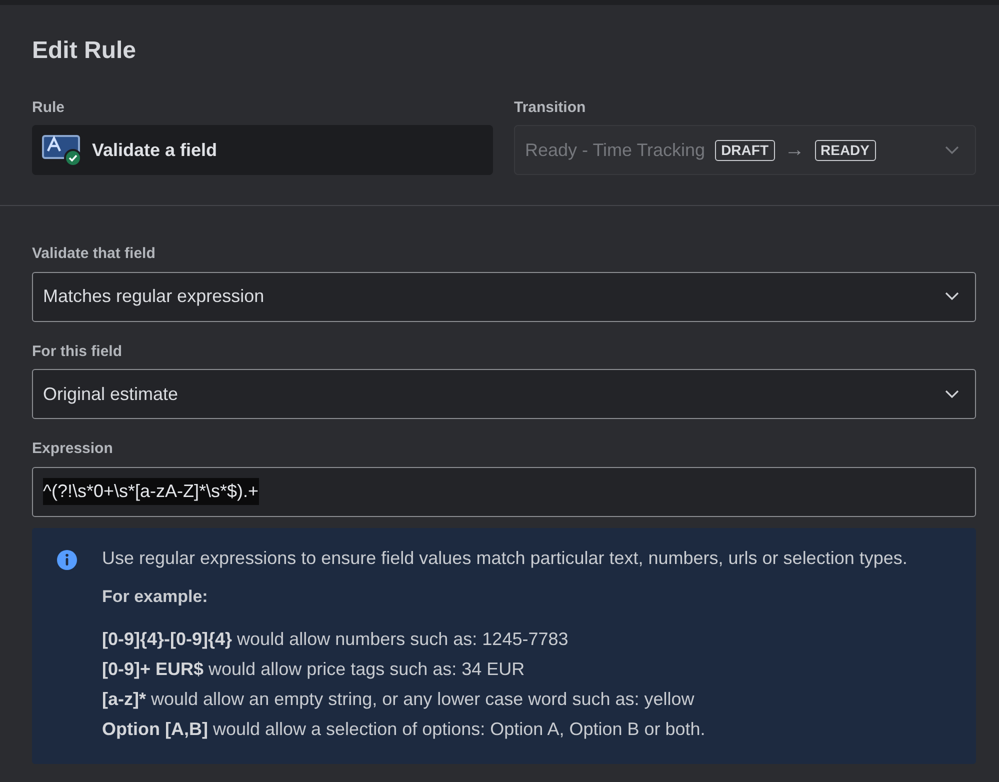  Describe the element at coordinates (504, 491) in the screenshot. I see `expression-input: ^(?!\s*0+\s*[a-zA-Z]*\s*$).+` at that location.